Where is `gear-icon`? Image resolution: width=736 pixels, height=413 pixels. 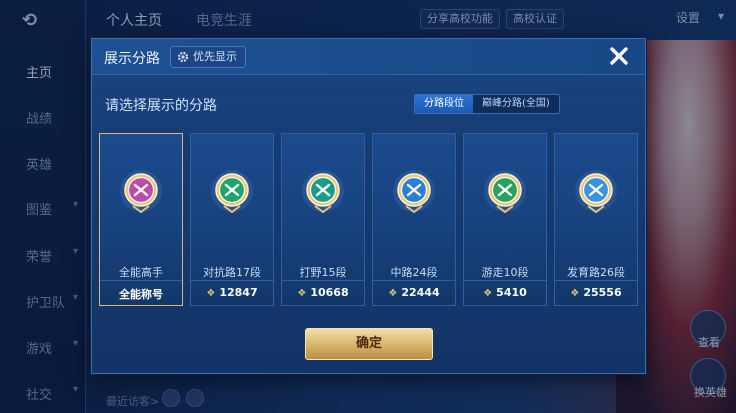
gear-icon is located at coordinates (183, 57).